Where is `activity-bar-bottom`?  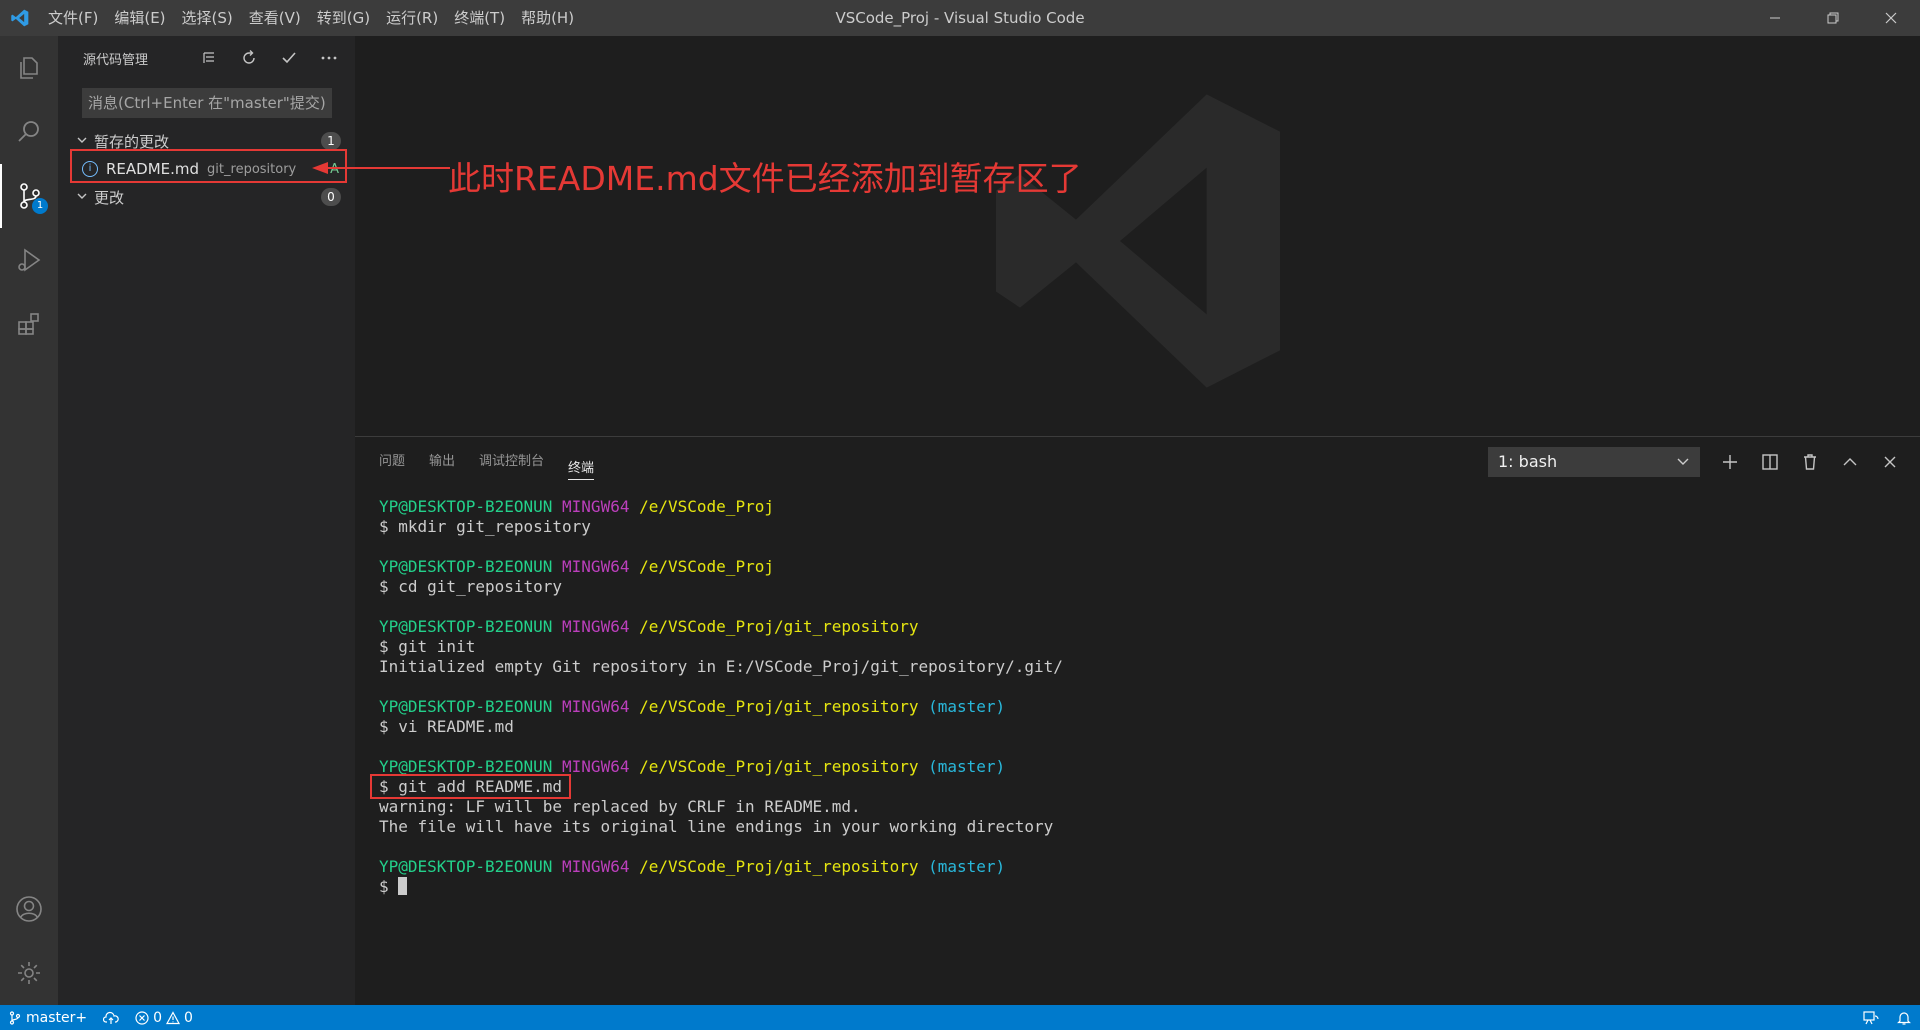
activity-bar-bottom is located at coordinates (29, 941).